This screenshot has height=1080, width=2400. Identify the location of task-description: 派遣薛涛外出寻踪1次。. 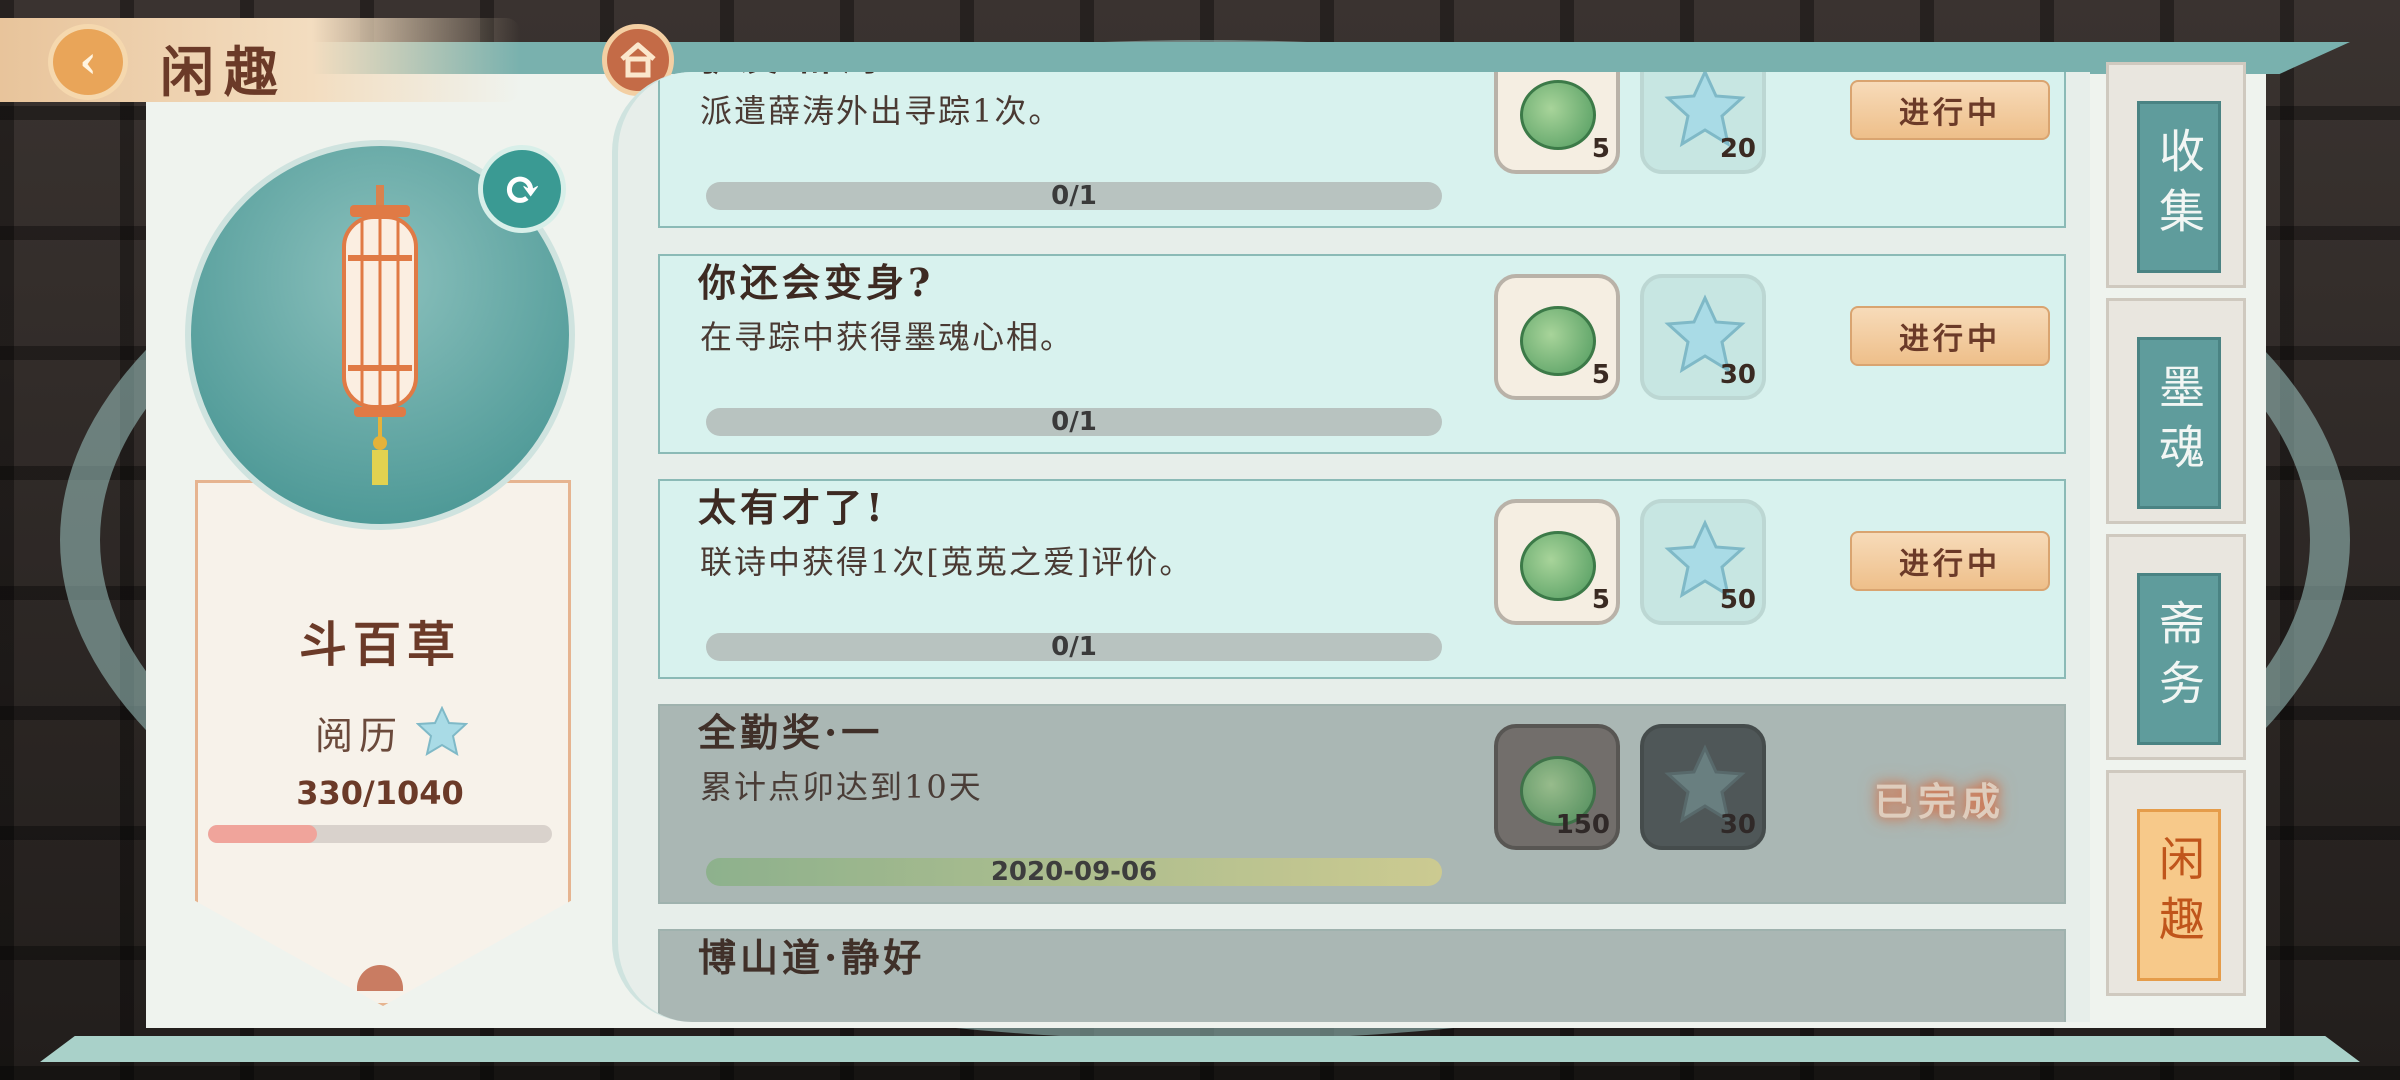
(881, 111).